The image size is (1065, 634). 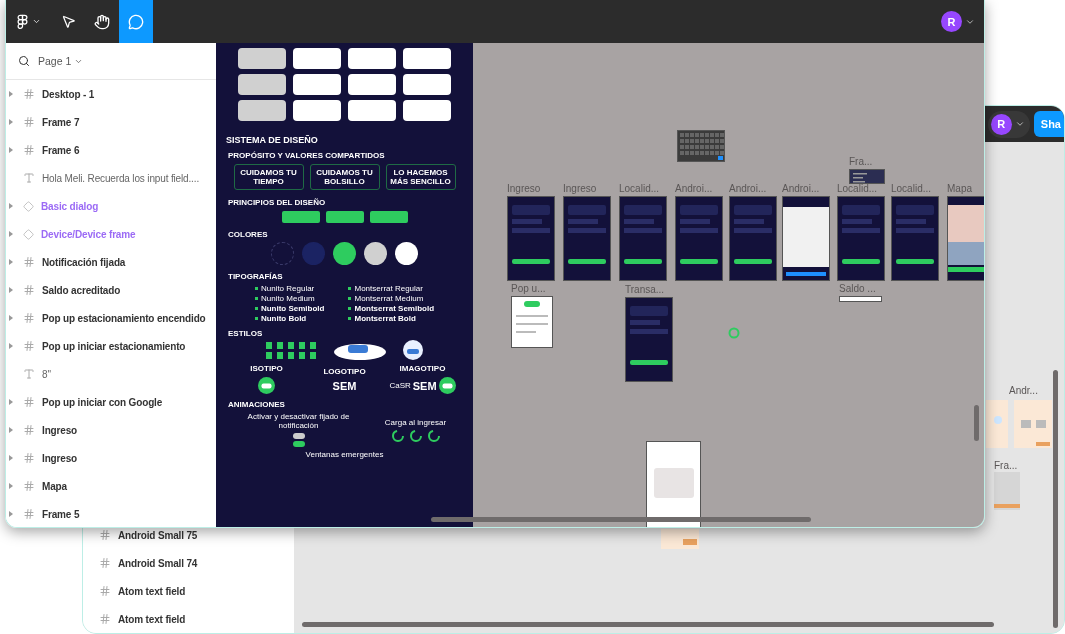 I want to click on logo-label: IMAGOTIPO, so click(x=422, y=368).